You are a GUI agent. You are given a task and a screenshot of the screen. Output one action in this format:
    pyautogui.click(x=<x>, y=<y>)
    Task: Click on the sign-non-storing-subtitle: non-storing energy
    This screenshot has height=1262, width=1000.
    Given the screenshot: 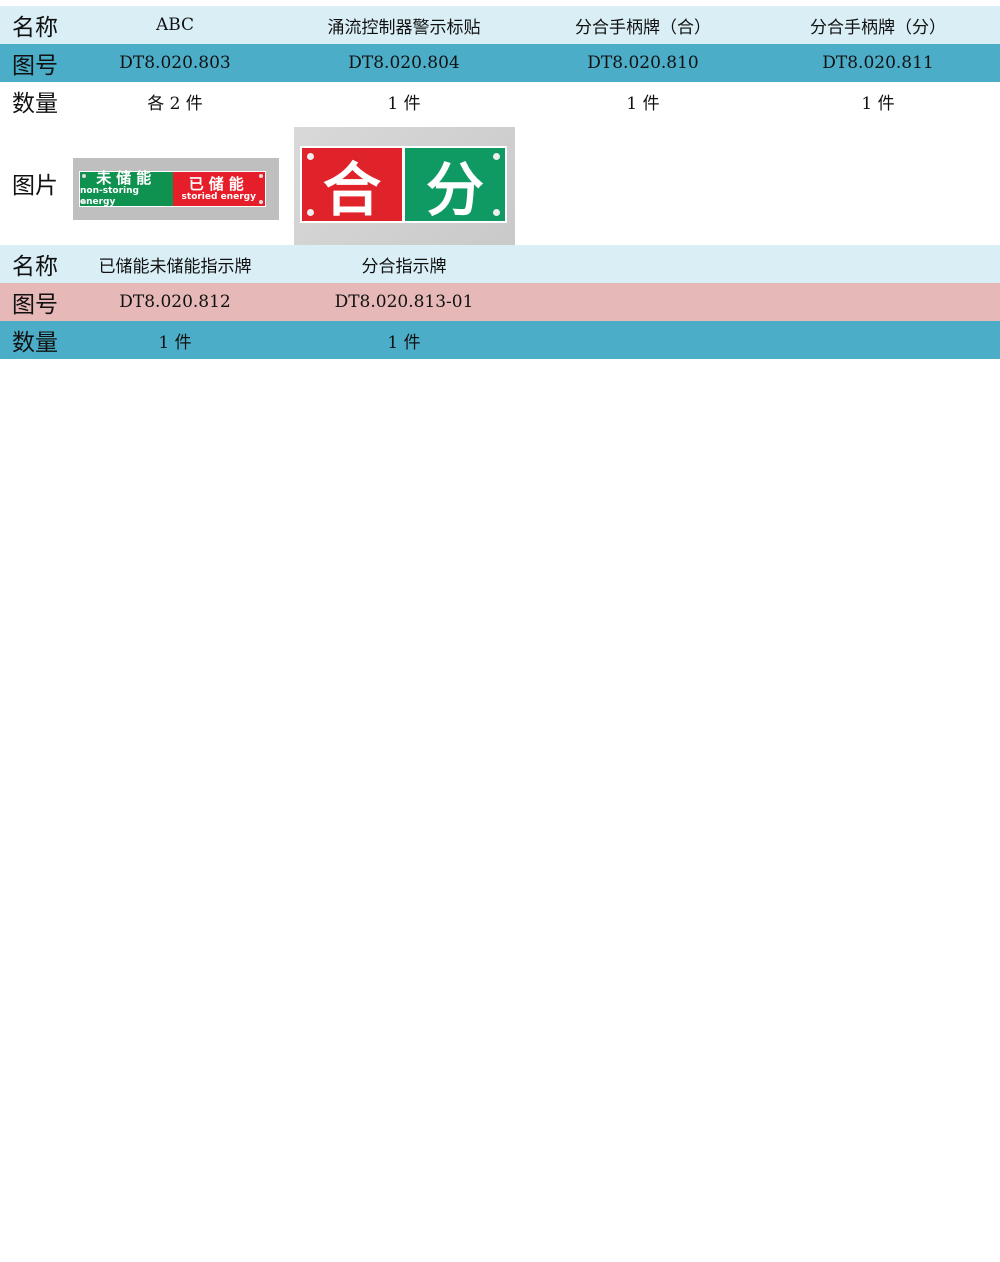 What is the action you would take?
    pyautogui.click(x=109, y=196)
    